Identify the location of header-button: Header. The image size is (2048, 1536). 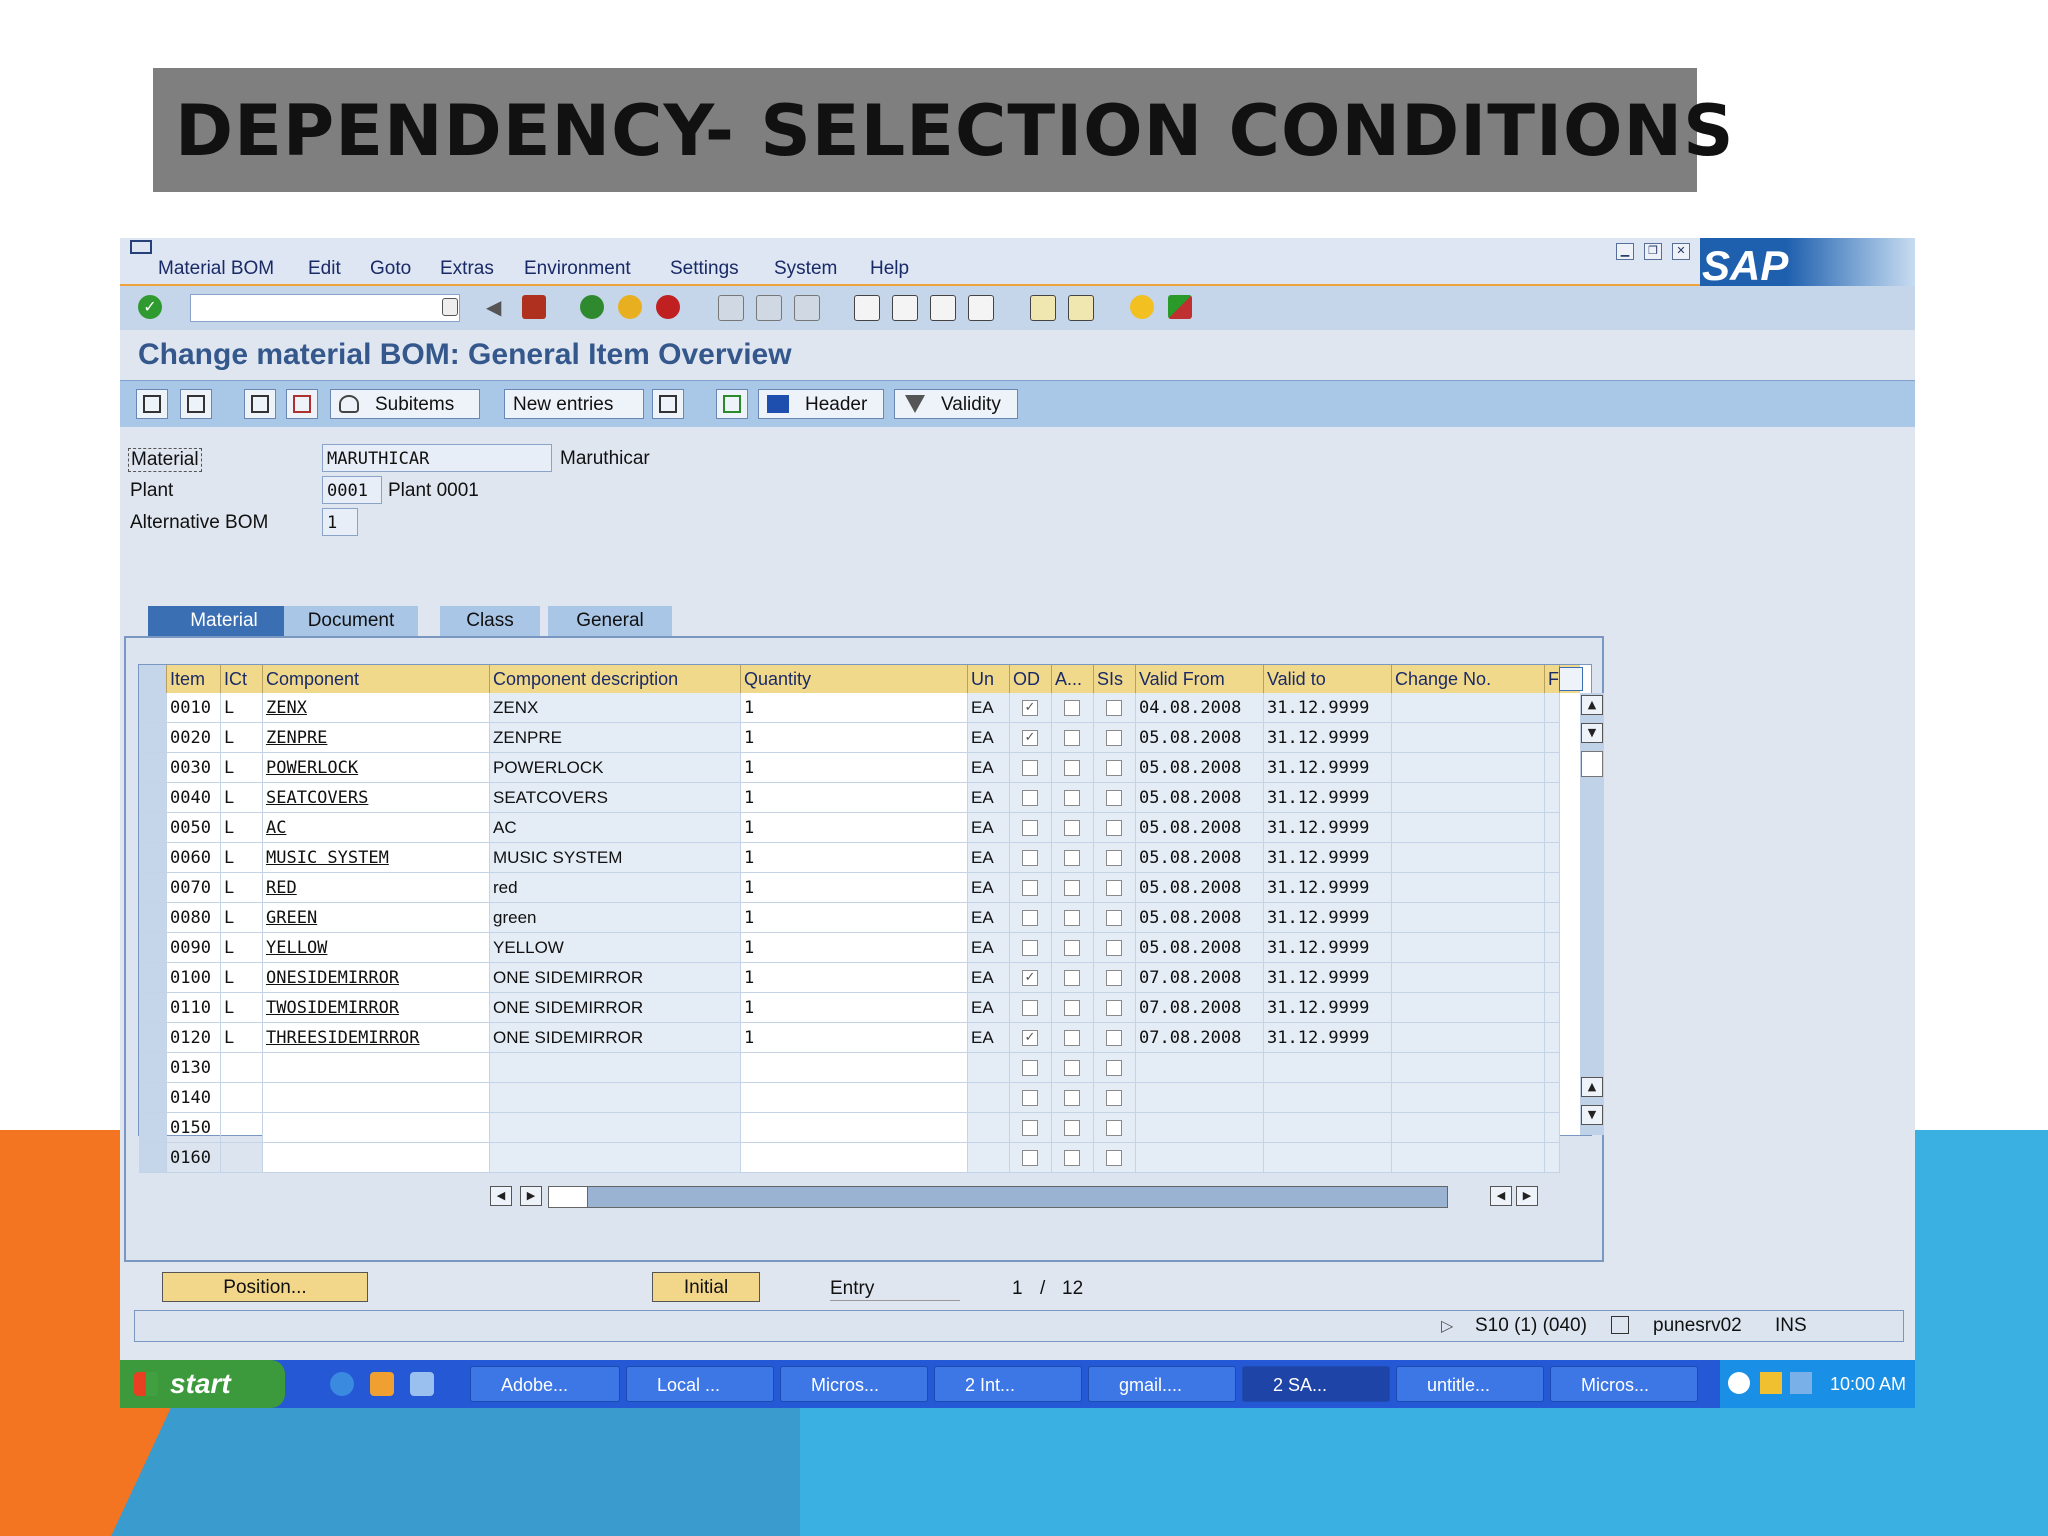
(821, 404).